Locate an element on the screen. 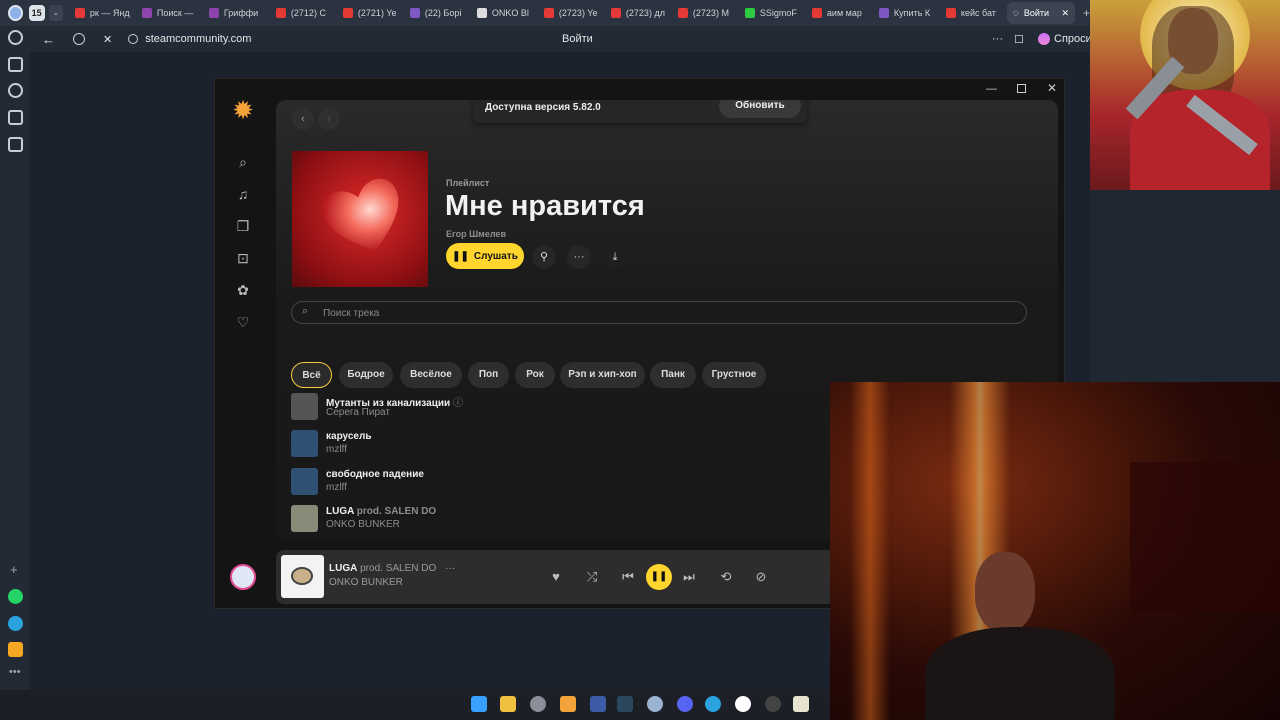 The height and width of the screenshot is (720, 1280). more-button: ··· is located at coordinates (579, 257).